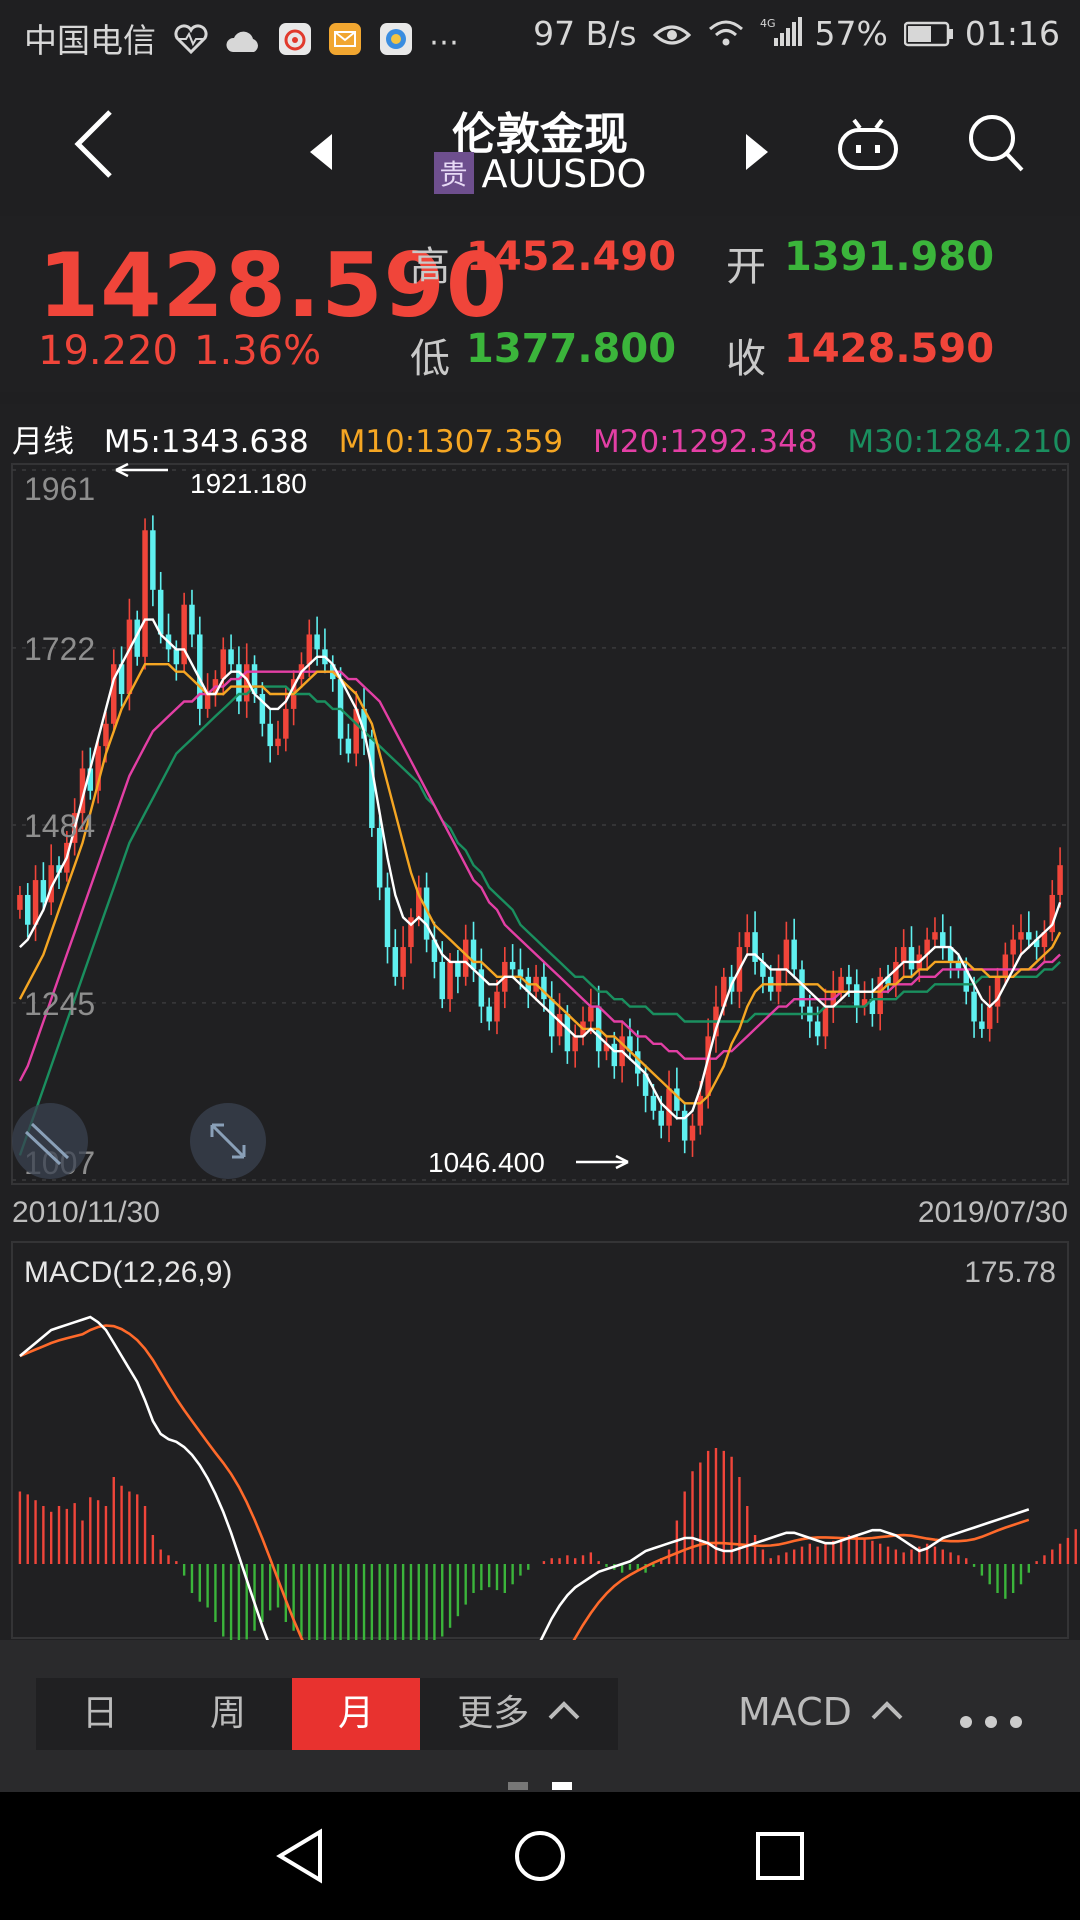 The width and height of the screenshot is (1080, 1920). I want to click on fullscreen-button, so click(228, 1141).